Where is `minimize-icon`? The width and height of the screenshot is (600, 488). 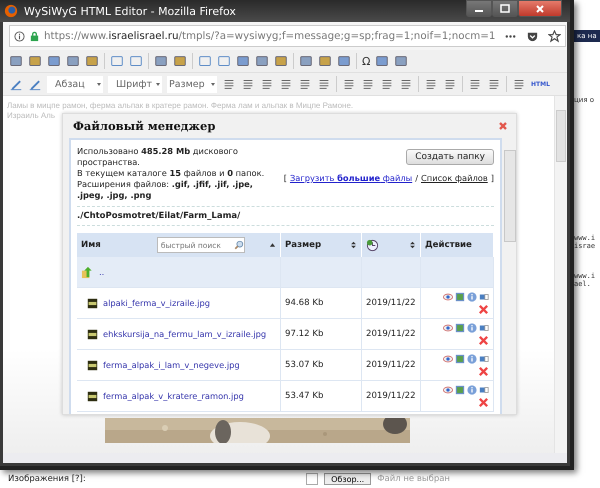
minimize-icon is located at coordinates (479, 11).